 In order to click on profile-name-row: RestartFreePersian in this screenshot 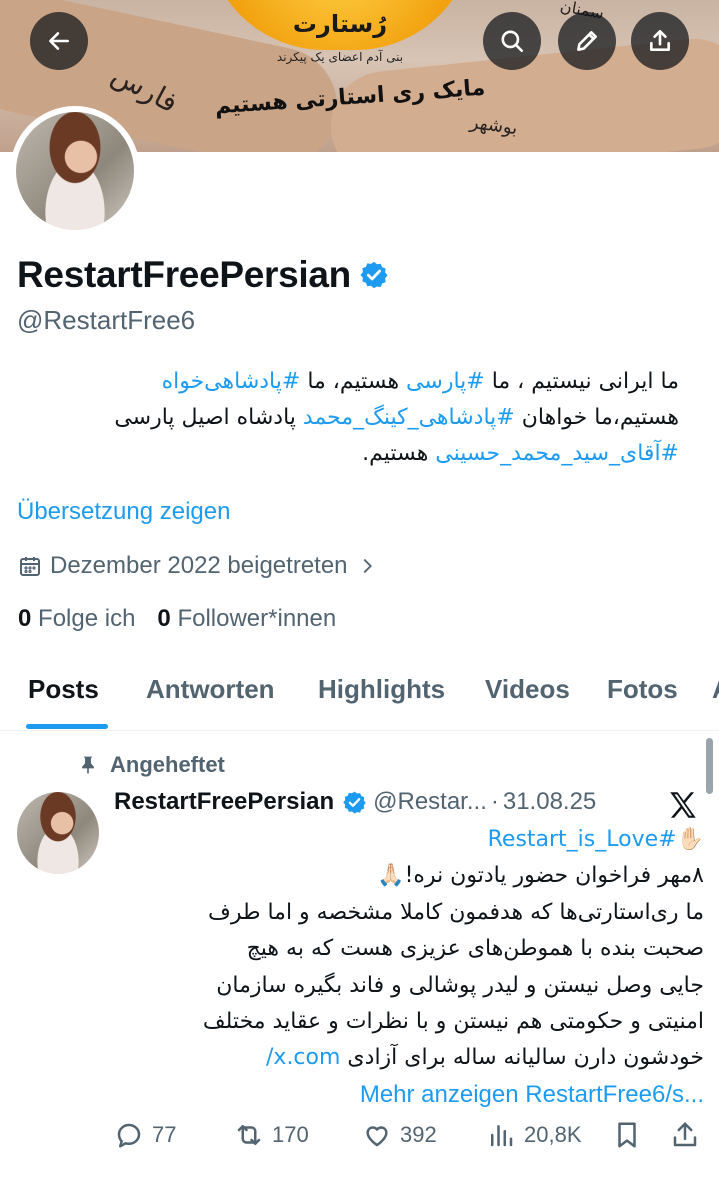, I will do `click(203, 275)`.